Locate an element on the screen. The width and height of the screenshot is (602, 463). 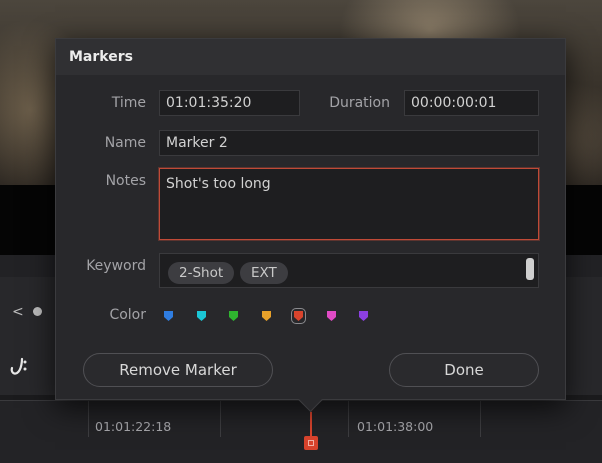
name-field is located at coordinates (349, 143).